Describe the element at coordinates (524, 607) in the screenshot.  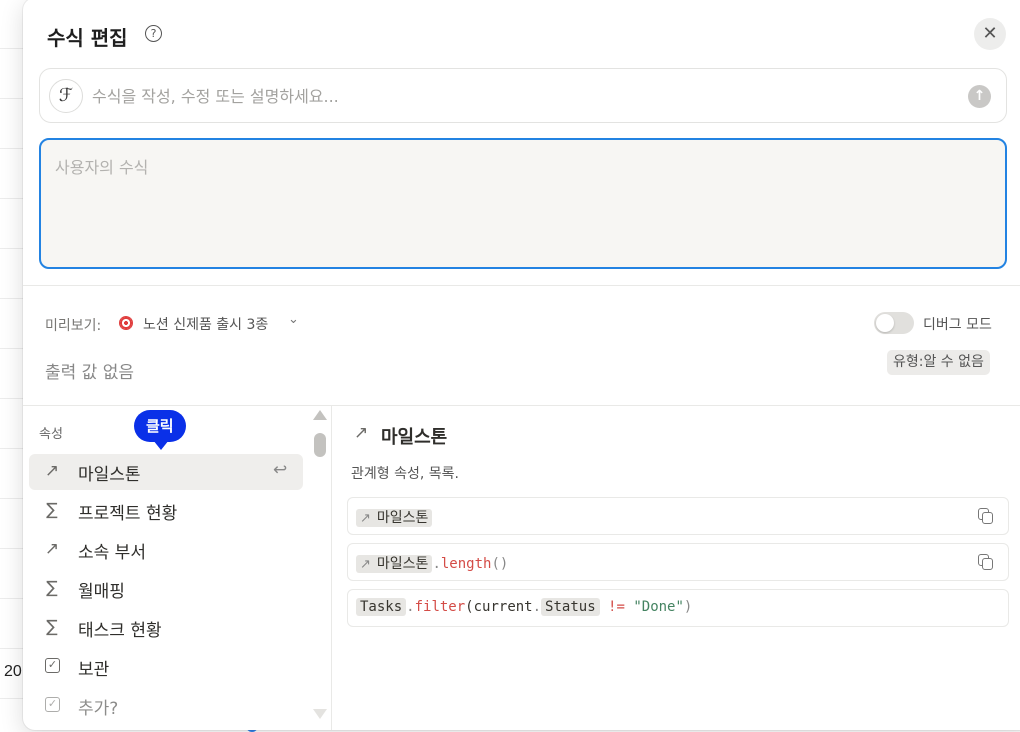
I see `example-code: Tasks .filter(current. Status != "Done")` at that location.